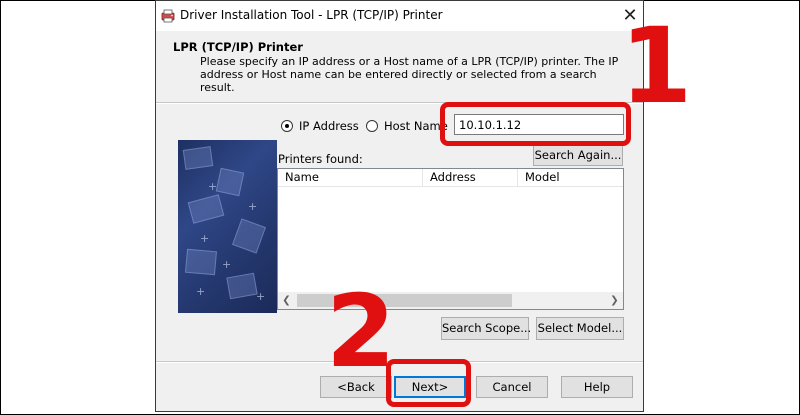 Image resolution: width=800 pixels, height=415 pixels. Describe the element at coordinates (286, 300) in the screenshot. I see `scroll-left-icon: ❮` at that location.